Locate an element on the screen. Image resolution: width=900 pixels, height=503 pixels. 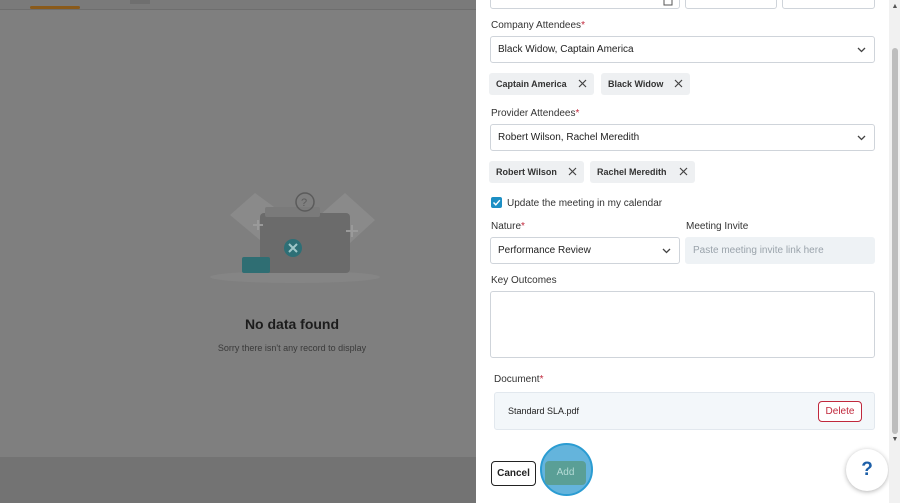
empty-state-illustration: ? is located at coordinates (295, 237).